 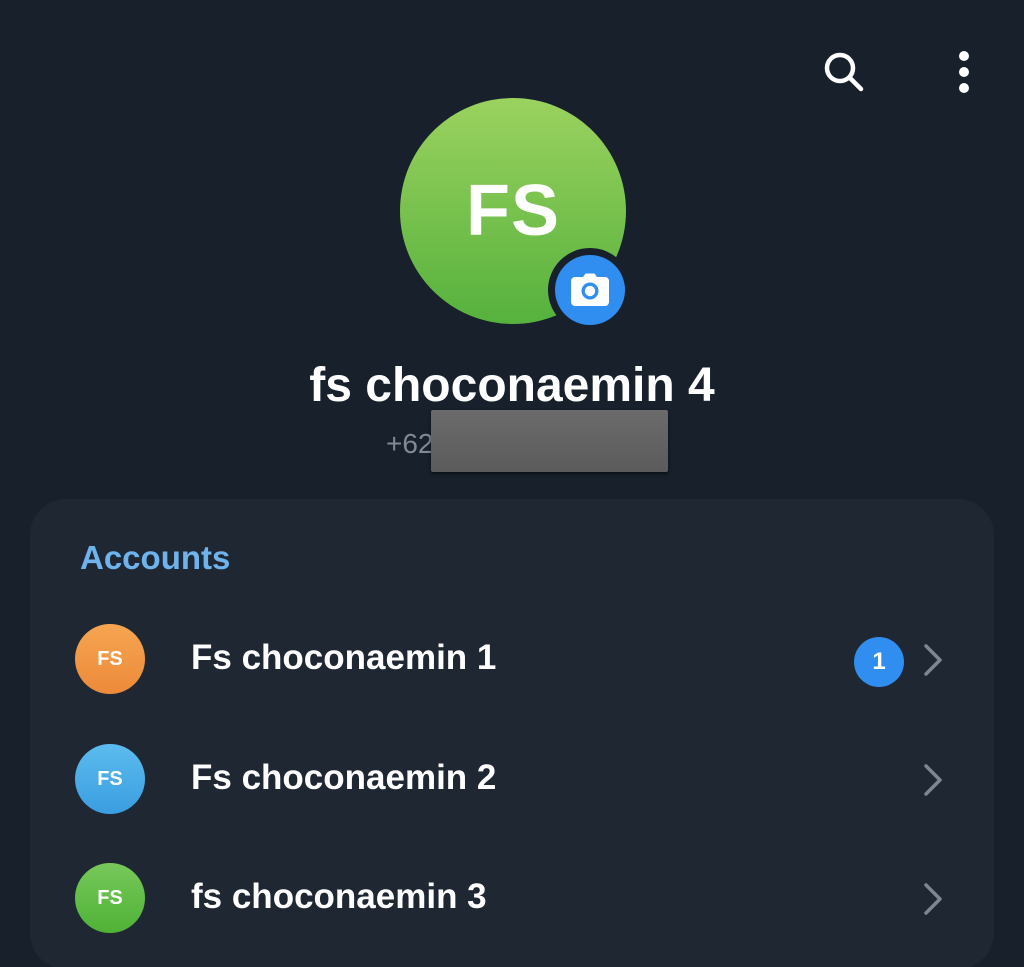 What do you see at coordinates (512, 385) in the screenshot?
I see `profile-name: fs choconaemin 4` at bounding box center [512, 385].